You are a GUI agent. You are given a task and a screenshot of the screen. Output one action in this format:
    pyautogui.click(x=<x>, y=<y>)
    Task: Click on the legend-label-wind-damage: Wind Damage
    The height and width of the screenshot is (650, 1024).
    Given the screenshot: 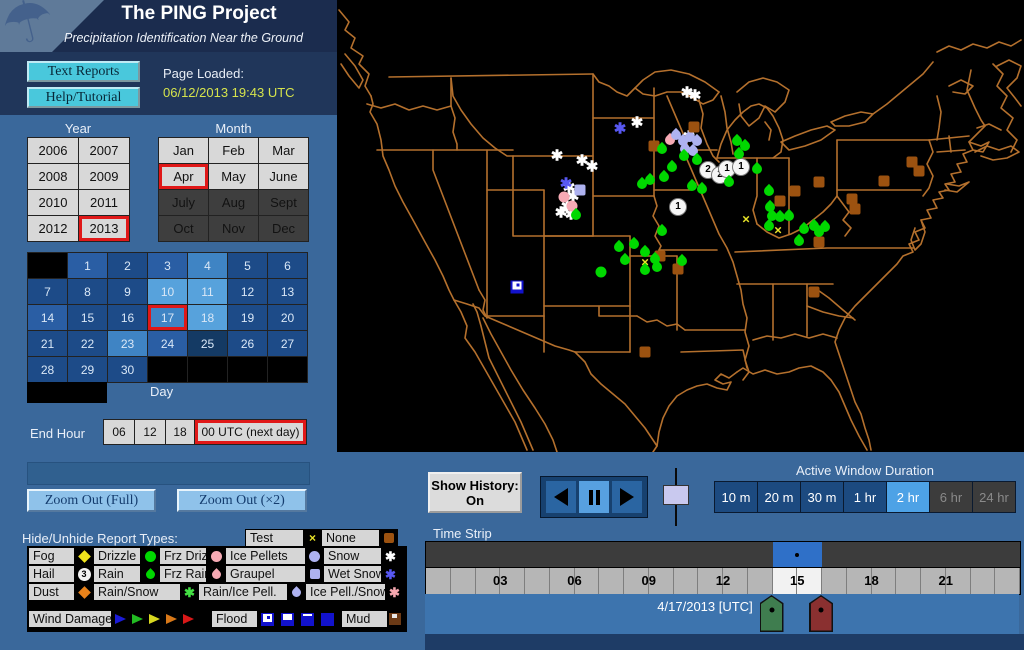 What is the action you would take?
    pyautogui.click(x=70, y=619)
    